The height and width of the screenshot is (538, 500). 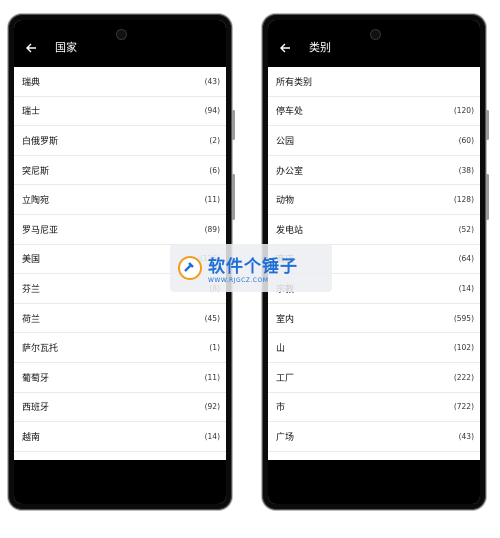 I want to click on item-label: 荷兰, so click(x=31, y=319).